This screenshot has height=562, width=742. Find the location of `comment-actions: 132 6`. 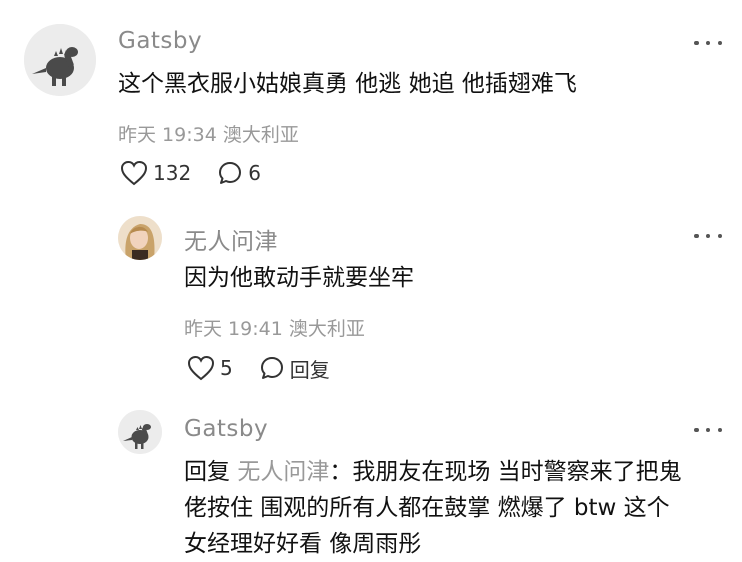

comment-actions: 132 6 is located at coordinates (203, 173).